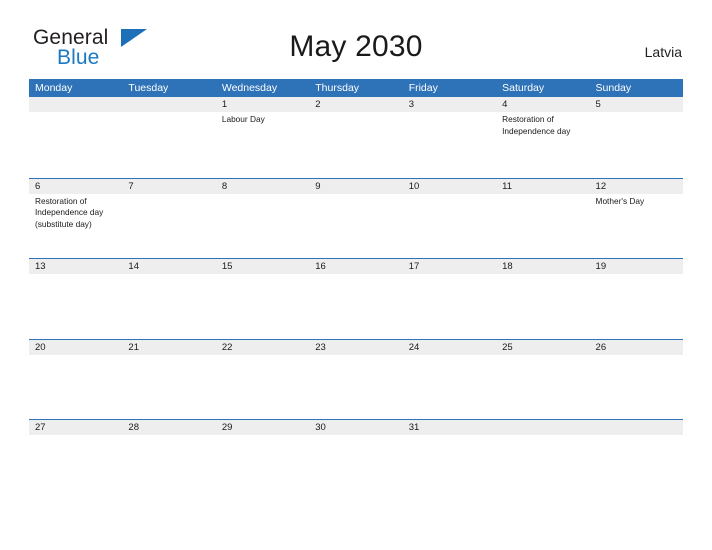 This screenshot has height=550, width=712. I want to click on day-number: 16, so click(320, 266).